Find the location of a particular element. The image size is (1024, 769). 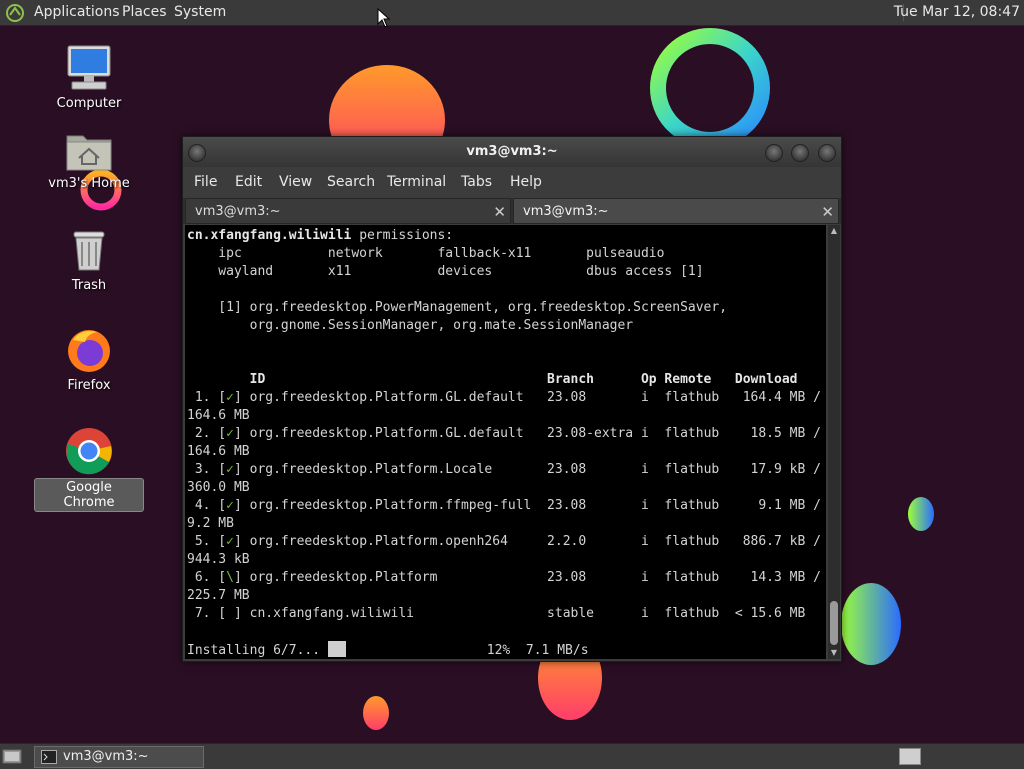

app-id: cn.xfangfang.wiliwili is located at coordinates (269, 235).